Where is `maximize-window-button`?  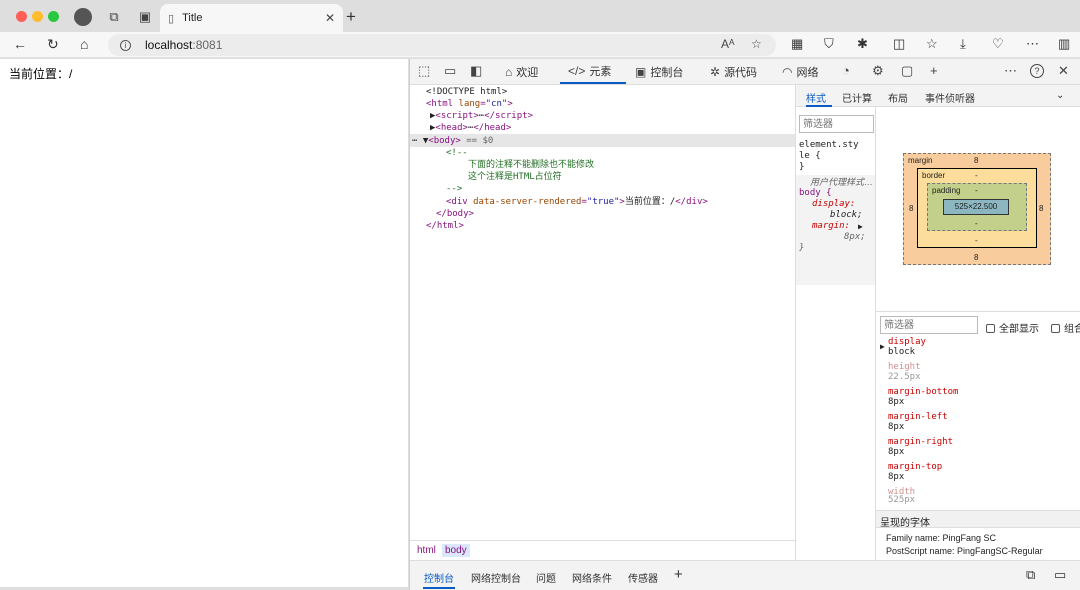 maximize-window-button is located at coordinates (53, 16).